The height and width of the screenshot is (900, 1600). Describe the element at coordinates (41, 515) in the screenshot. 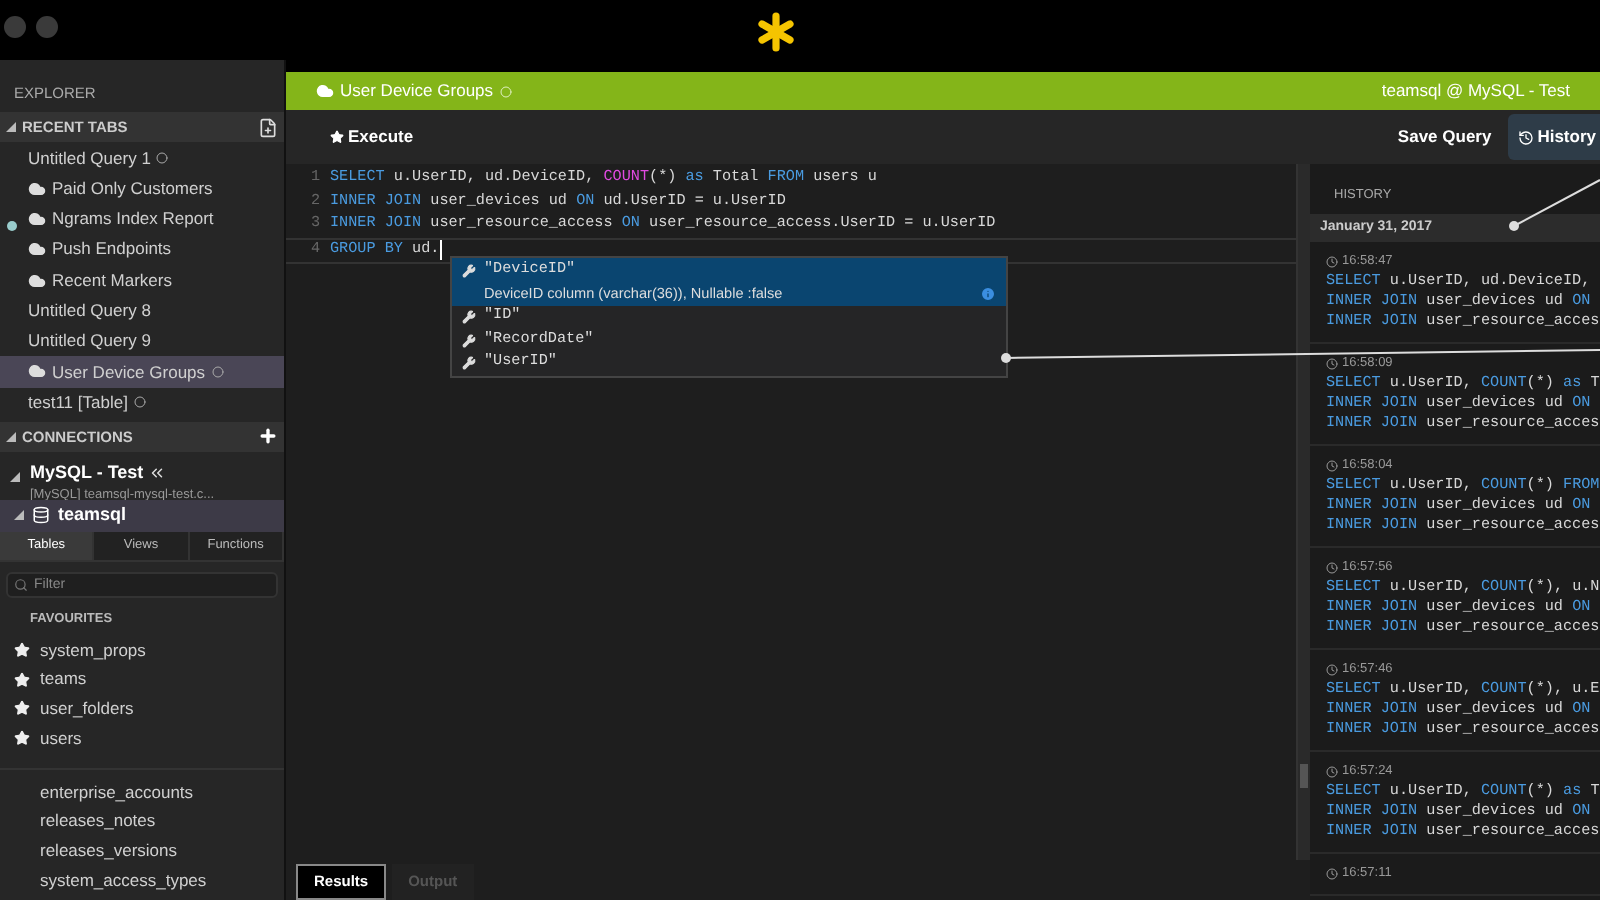

I see `database-icon` at that location.